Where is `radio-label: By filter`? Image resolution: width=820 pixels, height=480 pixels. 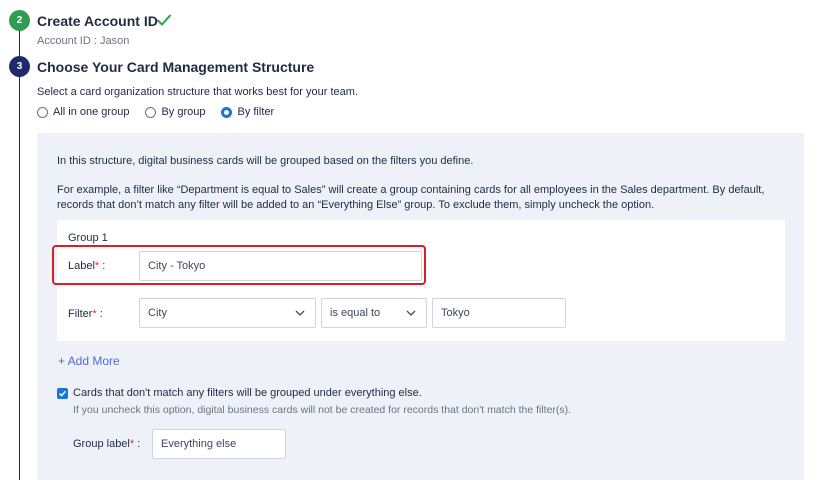
radio-label: By filter is located at coordinates (256, 112).